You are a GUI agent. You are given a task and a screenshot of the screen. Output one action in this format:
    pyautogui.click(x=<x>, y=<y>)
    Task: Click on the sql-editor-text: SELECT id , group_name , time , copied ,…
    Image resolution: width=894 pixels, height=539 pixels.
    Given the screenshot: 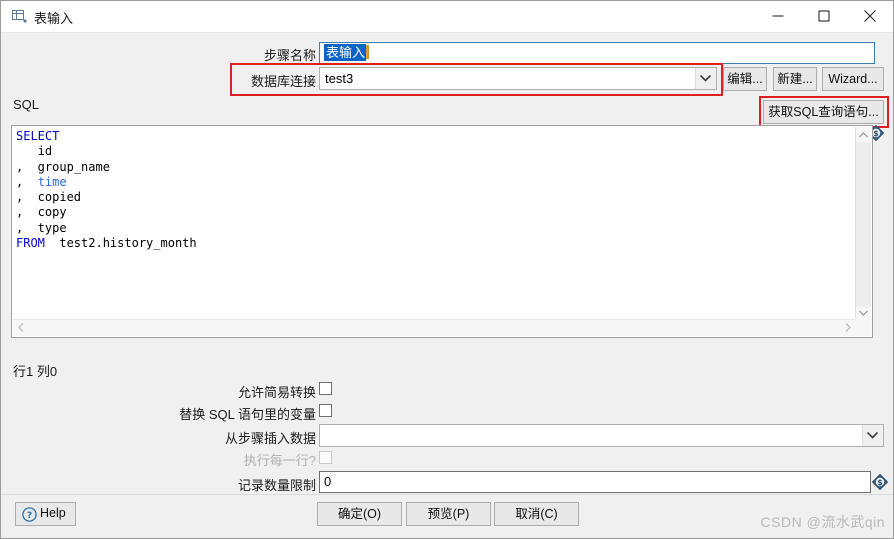 What is the action you would take?
    pyautogui.click(x=106, y=190)
    